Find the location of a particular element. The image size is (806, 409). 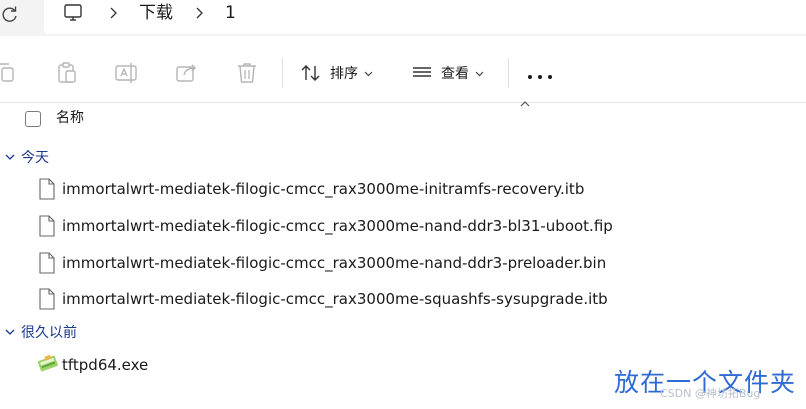

breadcrumb-folder-1: 1 is located at coordinates (230, 13).